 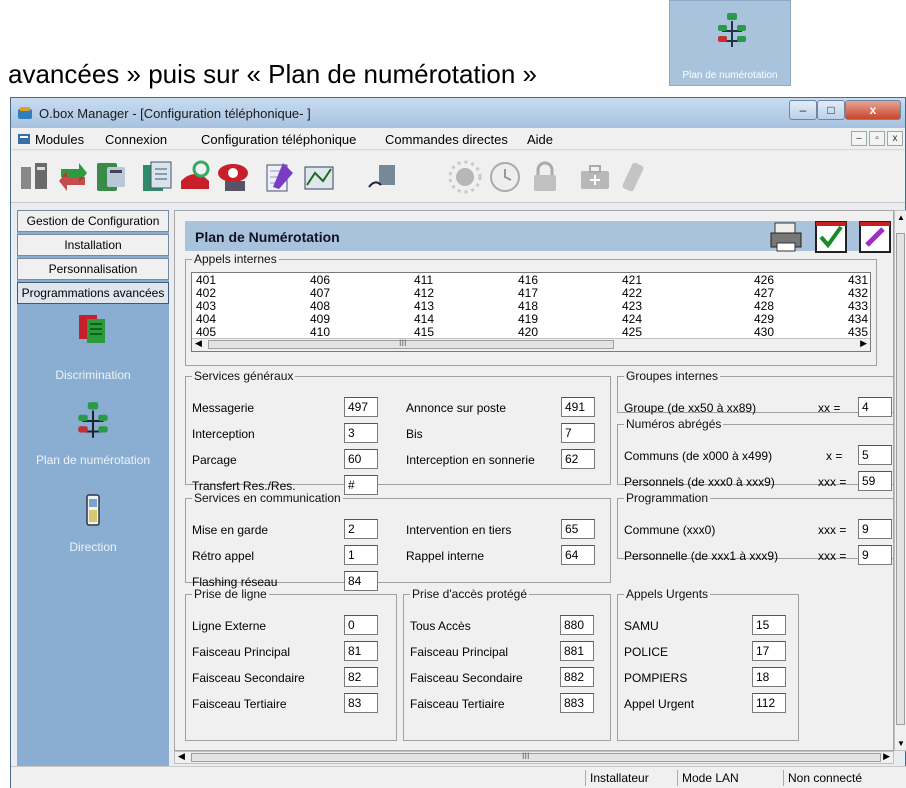 I want to click on nav-programmations-avancees: Programmations avancées, so click(x=93, y=293).